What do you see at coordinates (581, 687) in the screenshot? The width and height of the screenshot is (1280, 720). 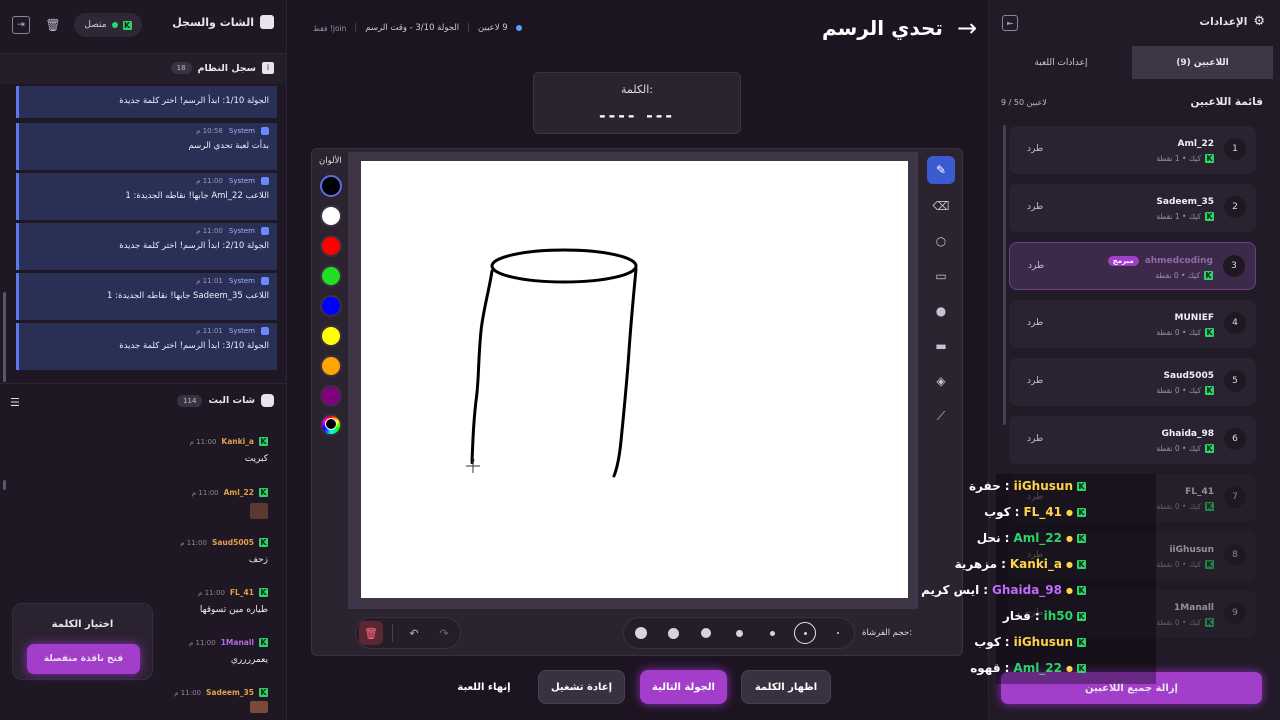 I see `restart-button: إعادة تشغيل` at bounding box center [581, 687].